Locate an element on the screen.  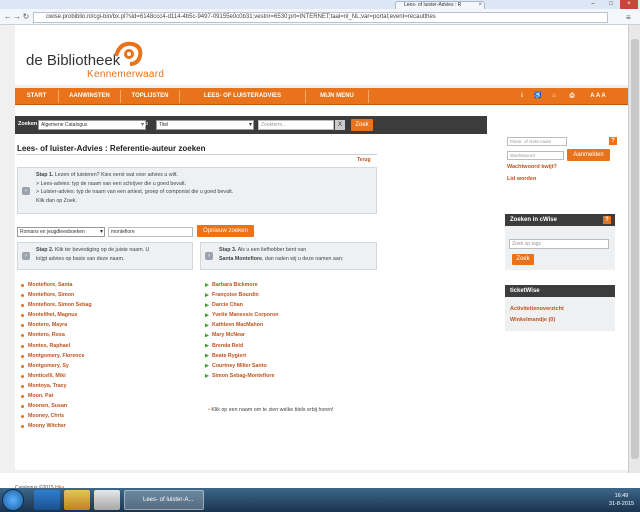
catalog-select: Algemene Catalogus is located at coordinates (92, 125).